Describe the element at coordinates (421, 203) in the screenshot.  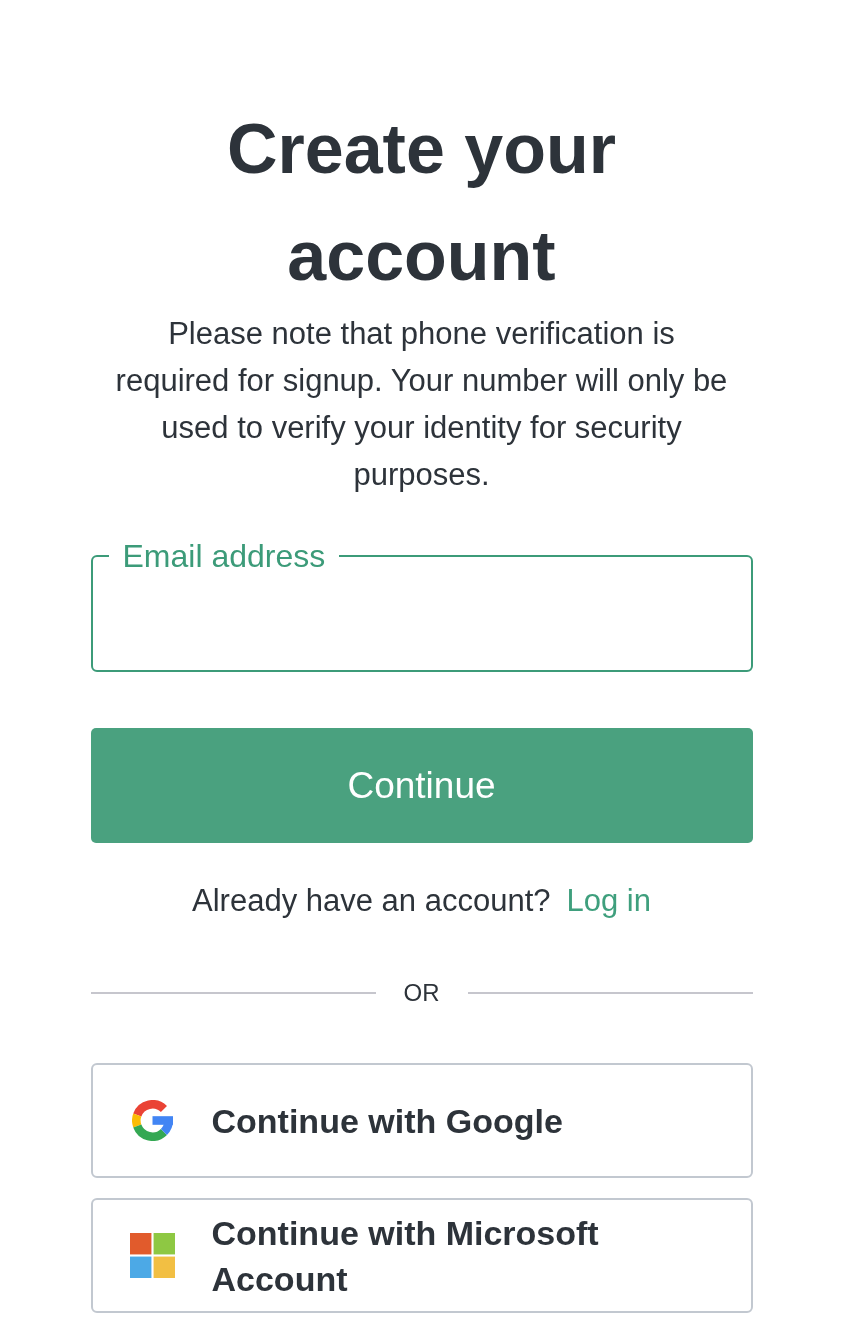
I see `page-title: Create your account` at that location.